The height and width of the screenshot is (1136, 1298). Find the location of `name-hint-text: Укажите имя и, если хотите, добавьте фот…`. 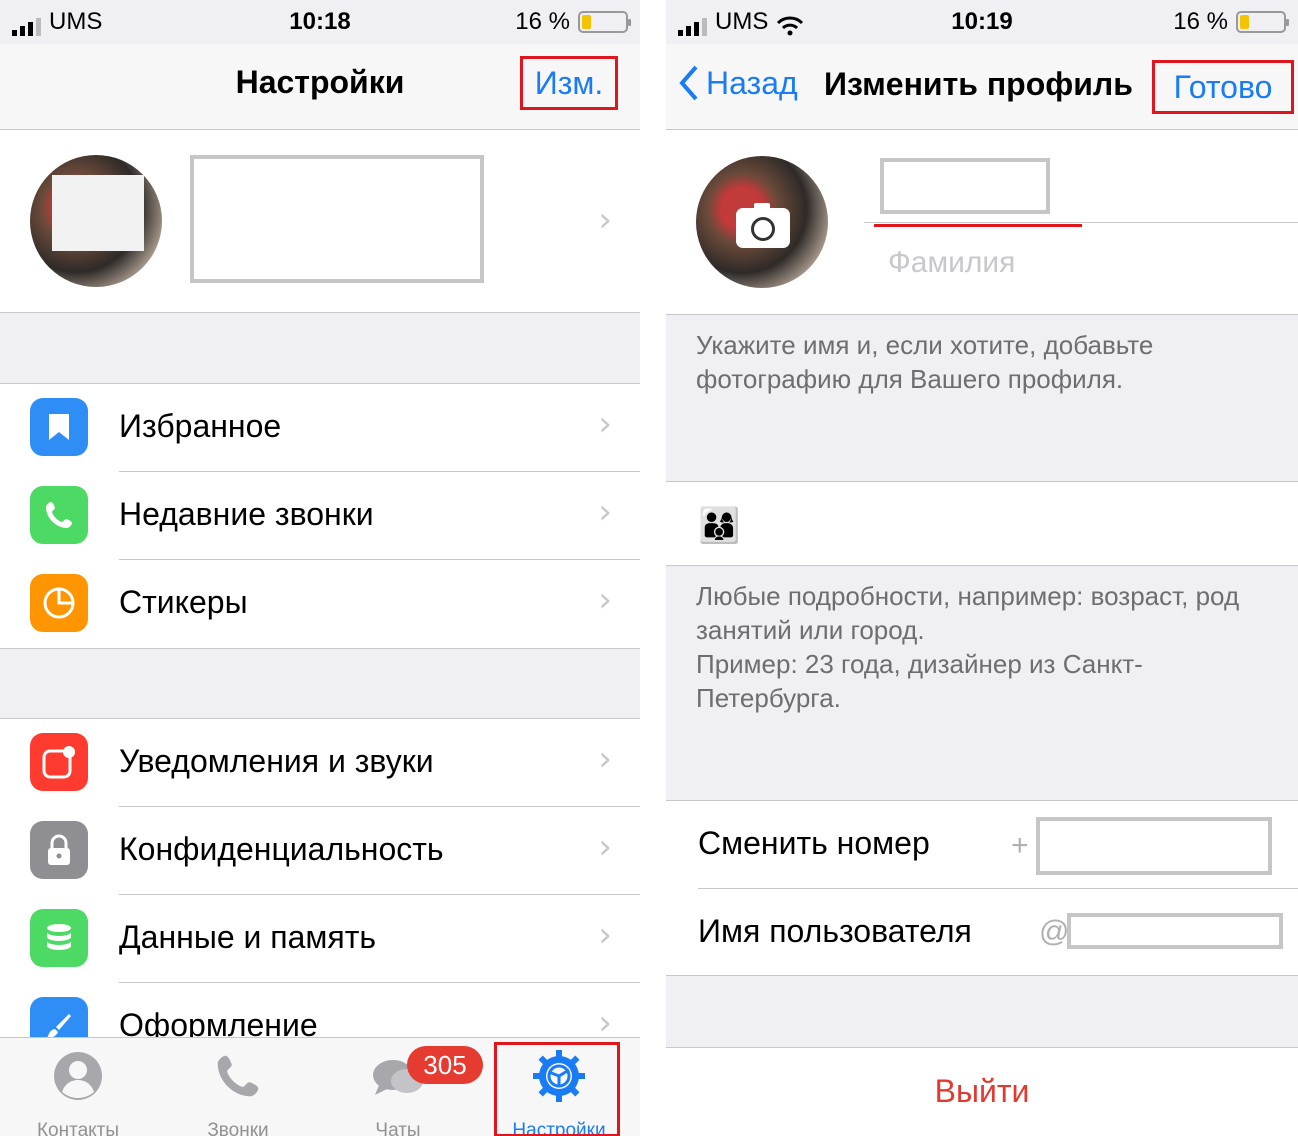

name-hint-text: Укажите имя и, если хотите, добавьте фот… is located at coordinates (925, 362).